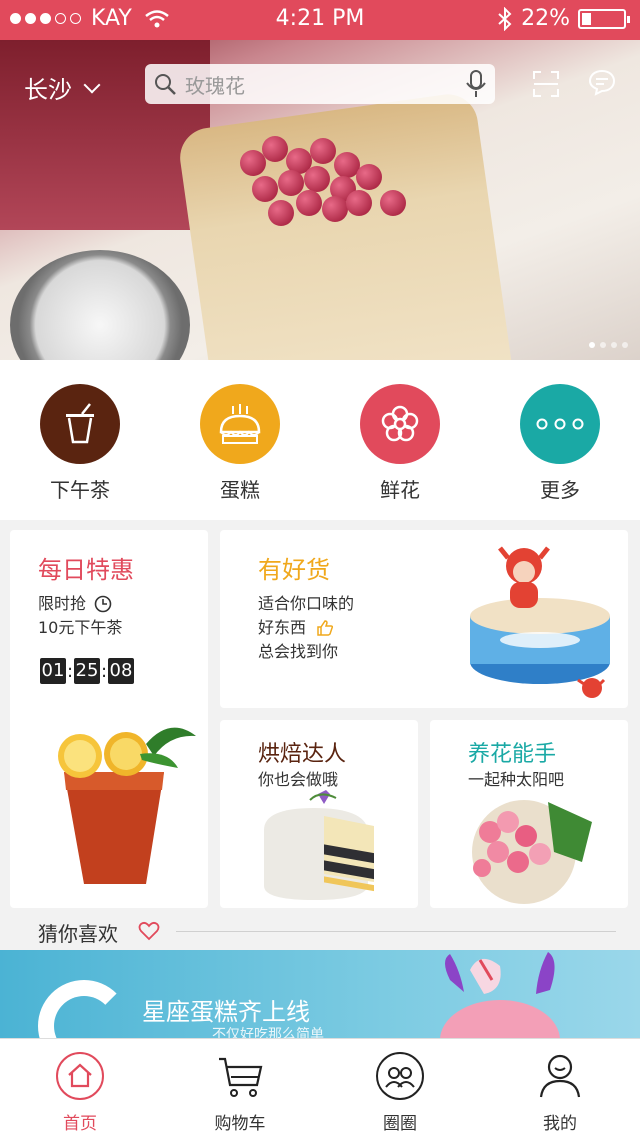  Describe the element at coordinates (80, 1076) in the screenshot. I see `home-icon` at that location.